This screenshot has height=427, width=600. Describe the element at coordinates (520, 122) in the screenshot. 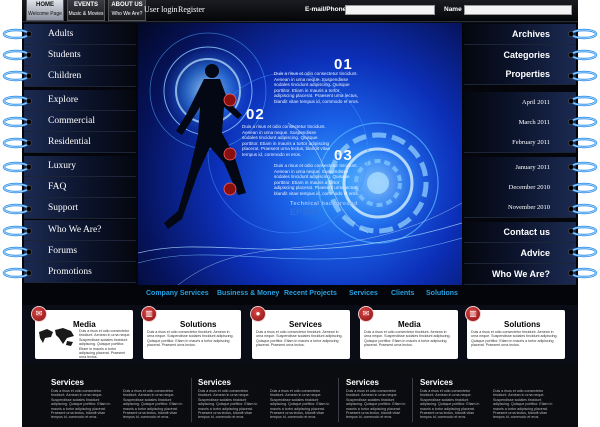

I see `archive-march-2011: March 2011` at that location.